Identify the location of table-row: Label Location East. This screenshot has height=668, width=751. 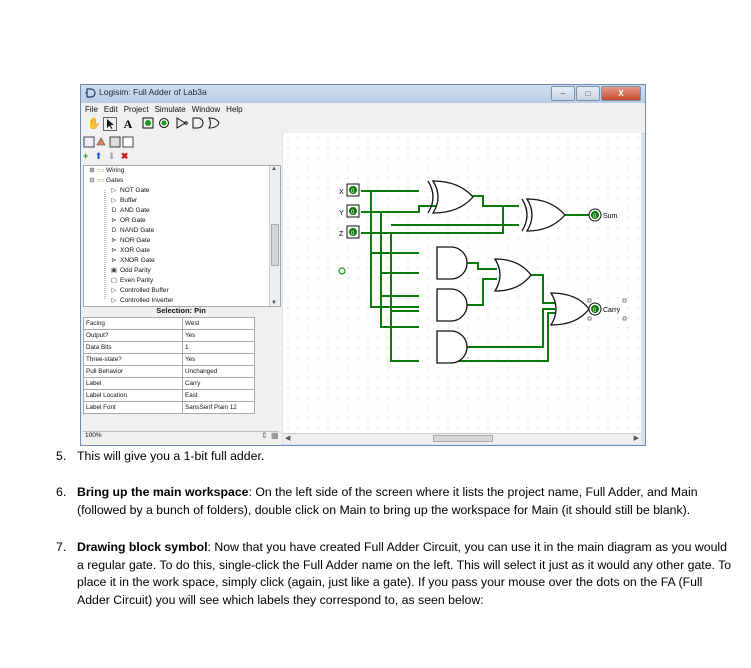
(169, 395).